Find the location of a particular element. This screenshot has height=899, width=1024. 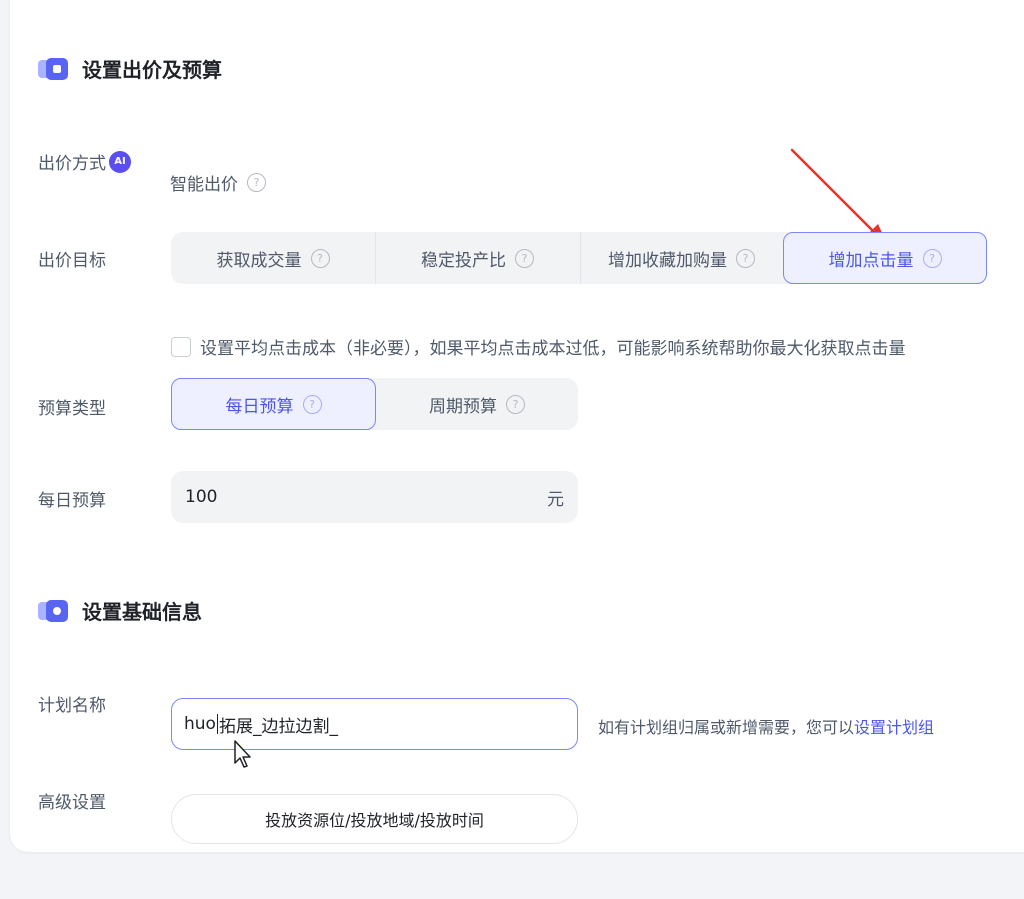

option-label: 增加收藏加购量 is located at coordinates (667, 260).